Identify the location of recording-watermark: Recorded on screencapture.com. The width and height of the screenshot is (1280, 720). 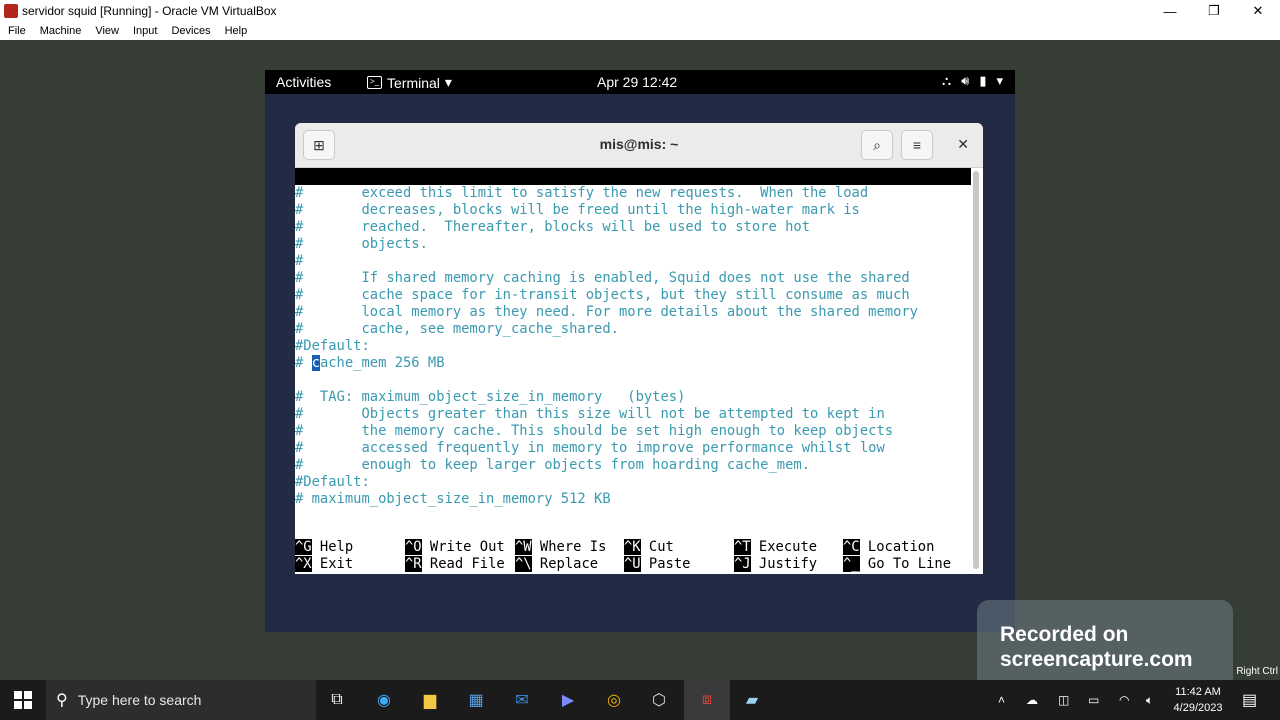
(1105, 646).